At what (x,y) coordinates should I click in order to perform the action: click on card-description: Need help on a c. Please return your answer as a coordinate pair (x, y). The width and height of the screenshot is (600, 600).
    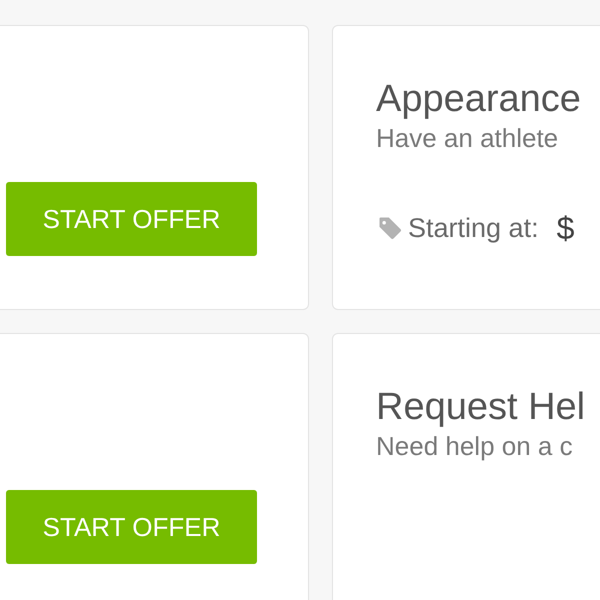
    Looking at the image, I should click on (475, 446).